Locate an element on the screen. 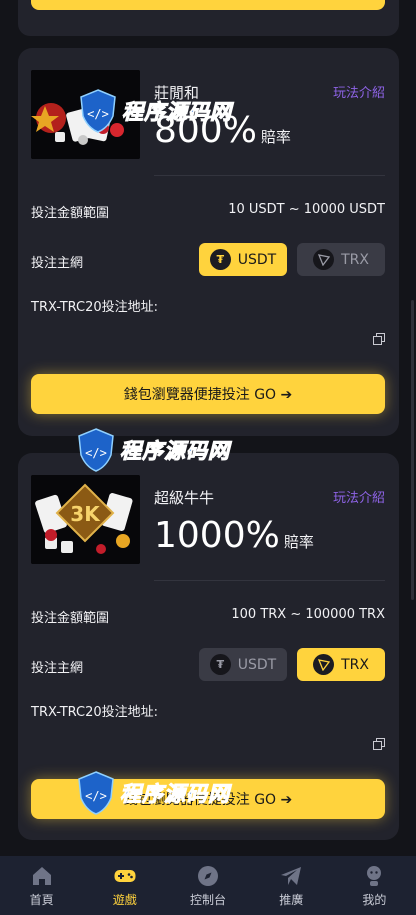 The width and height of the screenshot is (416, 915). nav-label: 遊戲 is located at coordinates (124, 899).